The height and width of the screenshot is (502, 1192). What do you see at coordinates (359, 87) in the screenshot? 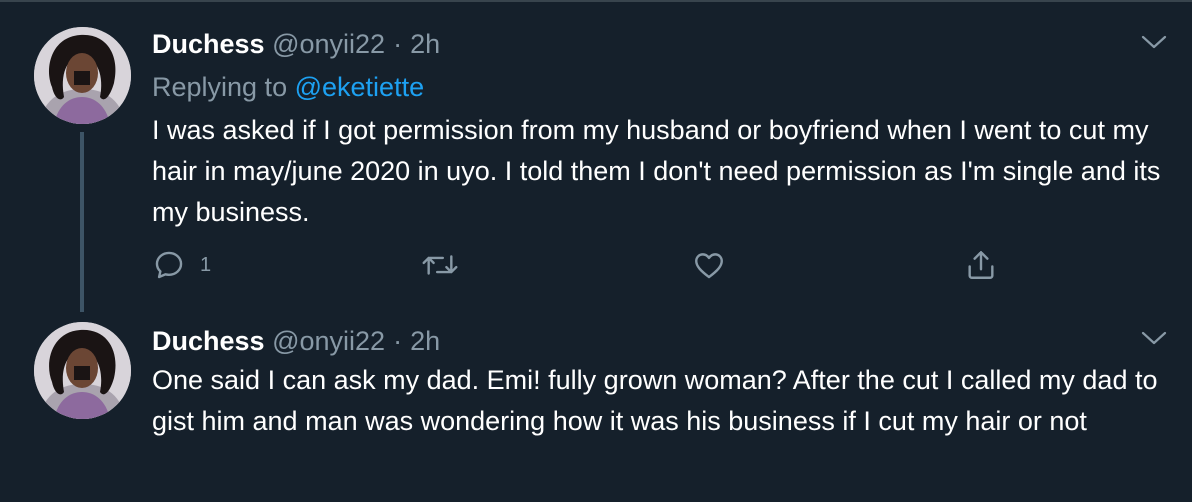
I see `mention-link: @eketiette` at bounding box center [359, 87].